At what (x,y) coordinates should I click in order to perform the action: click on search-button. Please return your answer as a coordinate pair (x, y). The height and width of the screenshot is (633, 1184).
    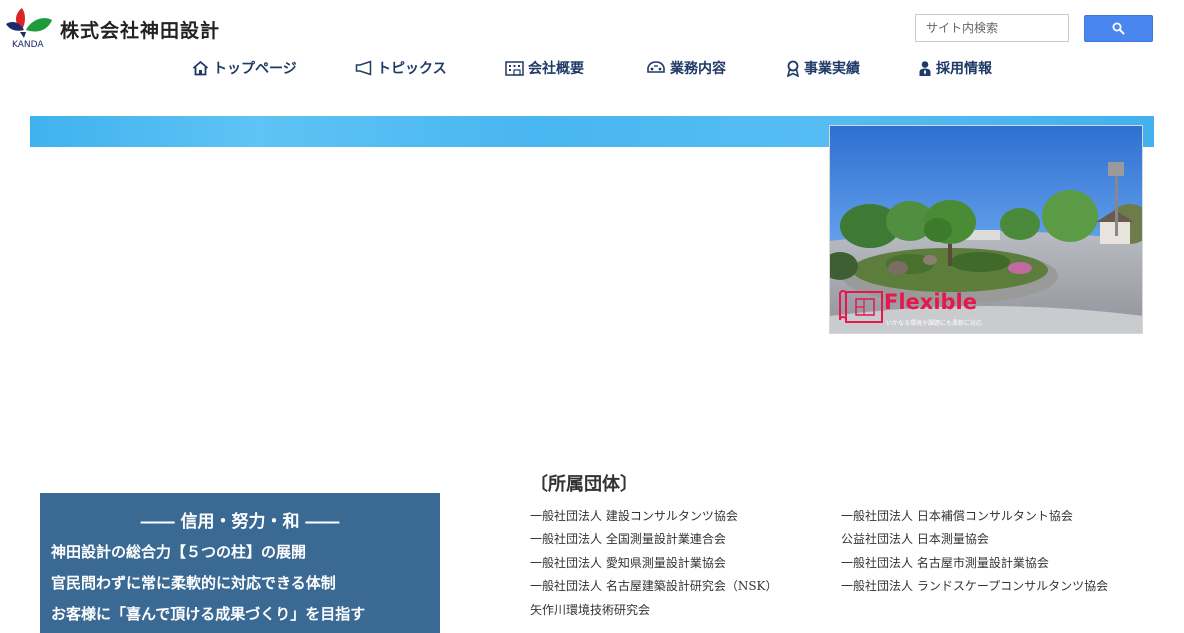
    Looking at the image, I should click on (1118, 28).